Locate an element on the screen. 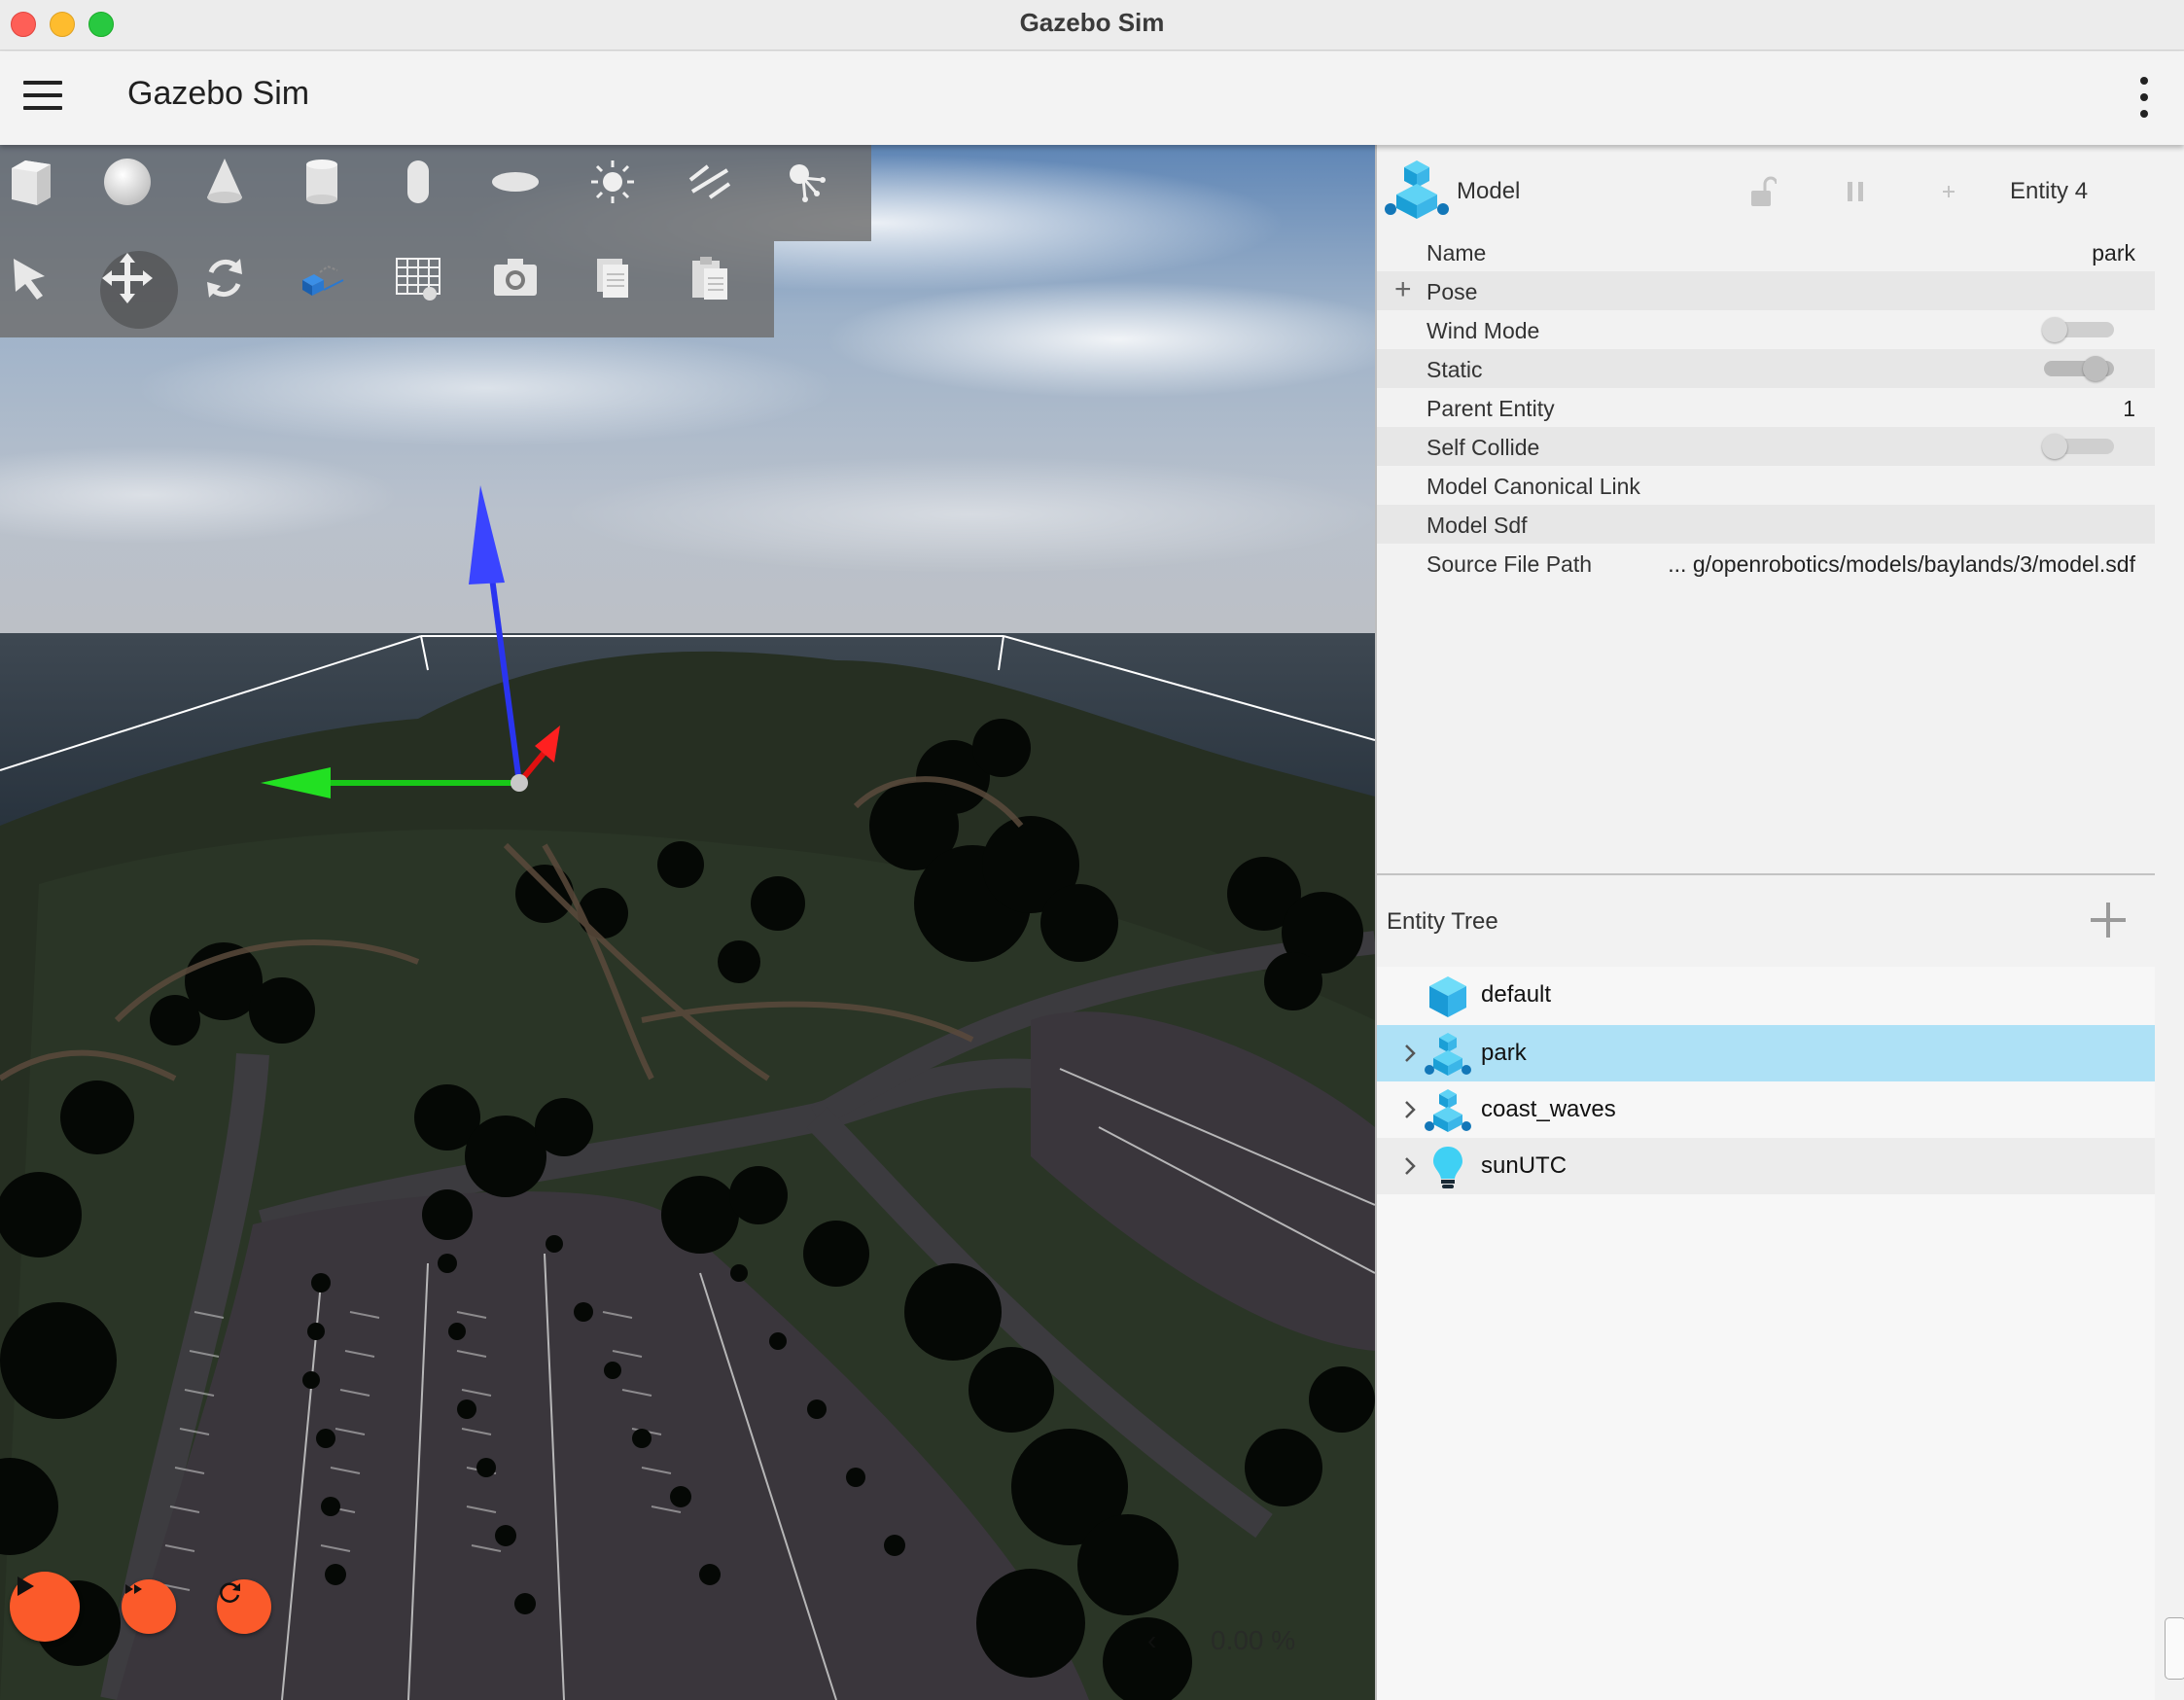 This screenshot has width=2184, height=1700. tree-item-sunutc: sunUTC is located at coordinates (1766, 1166).